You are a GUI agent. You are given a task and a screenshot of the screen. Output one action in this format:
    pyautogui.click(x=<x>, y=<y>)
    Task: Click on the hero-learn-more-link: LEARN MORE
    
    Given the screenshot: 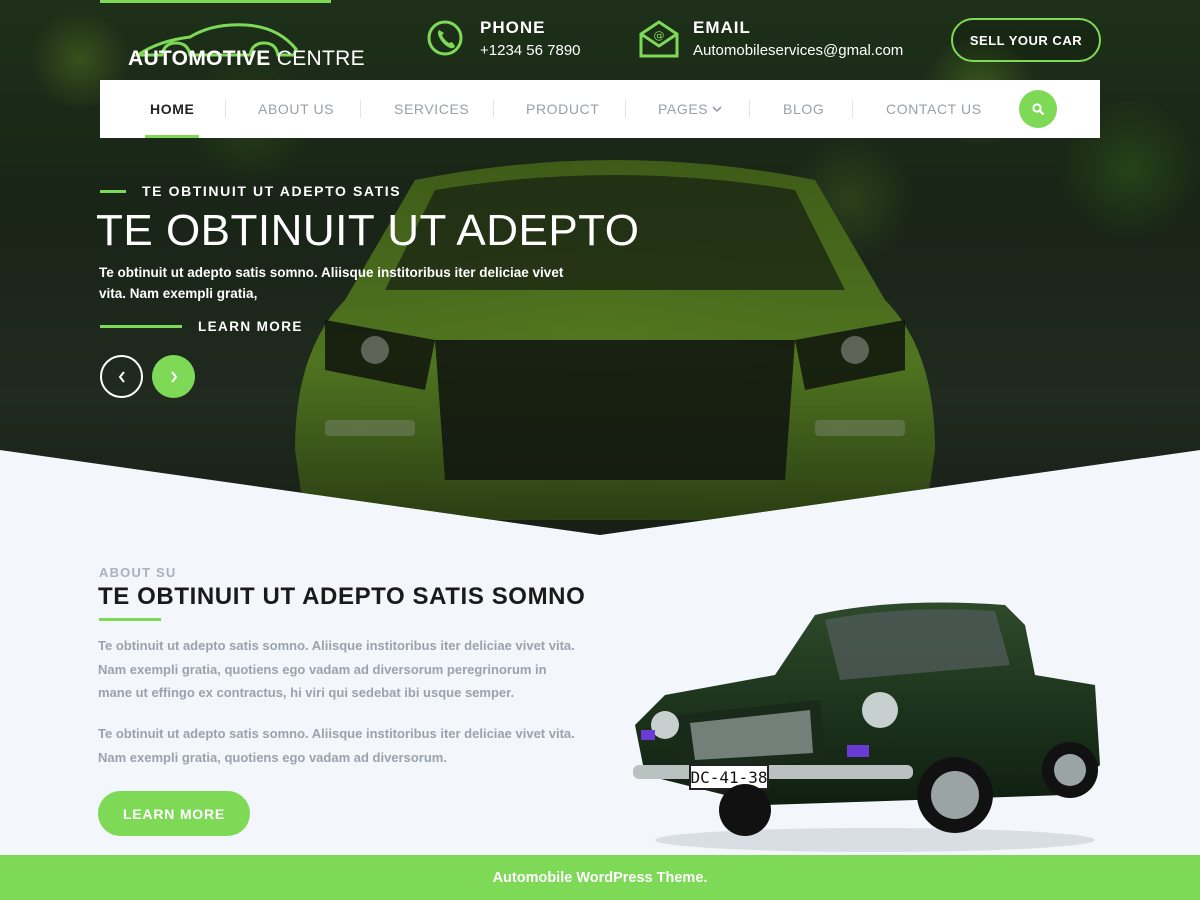 What is the action you would take?
    pyautogui.click(x=201, y=326)
    